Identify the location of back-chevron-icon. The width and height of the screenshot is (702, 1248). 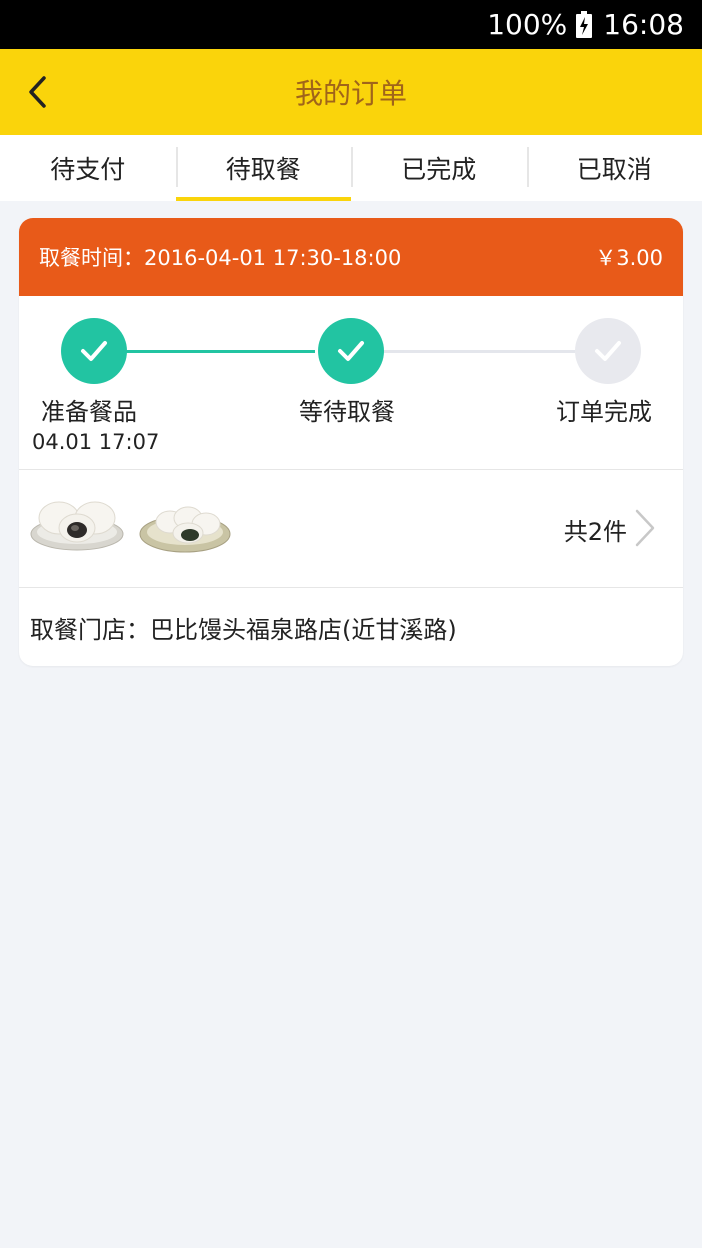
(40, 92).